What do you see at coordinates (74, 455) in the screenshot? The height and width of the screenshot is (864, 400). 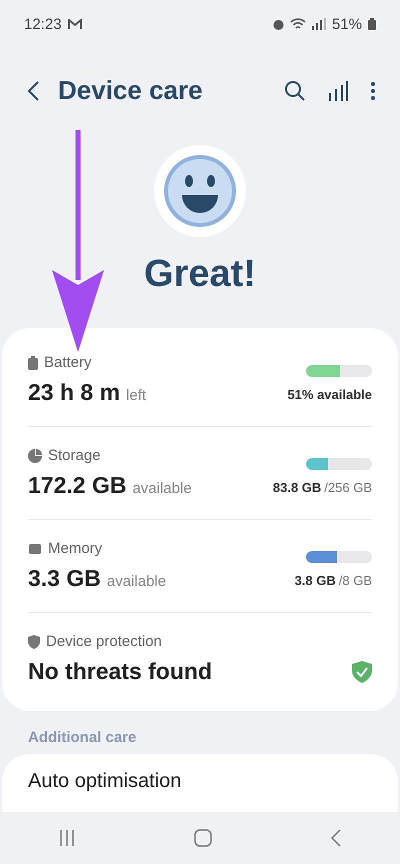 I see `item-label: Storage` at bounding box center [74, 455].